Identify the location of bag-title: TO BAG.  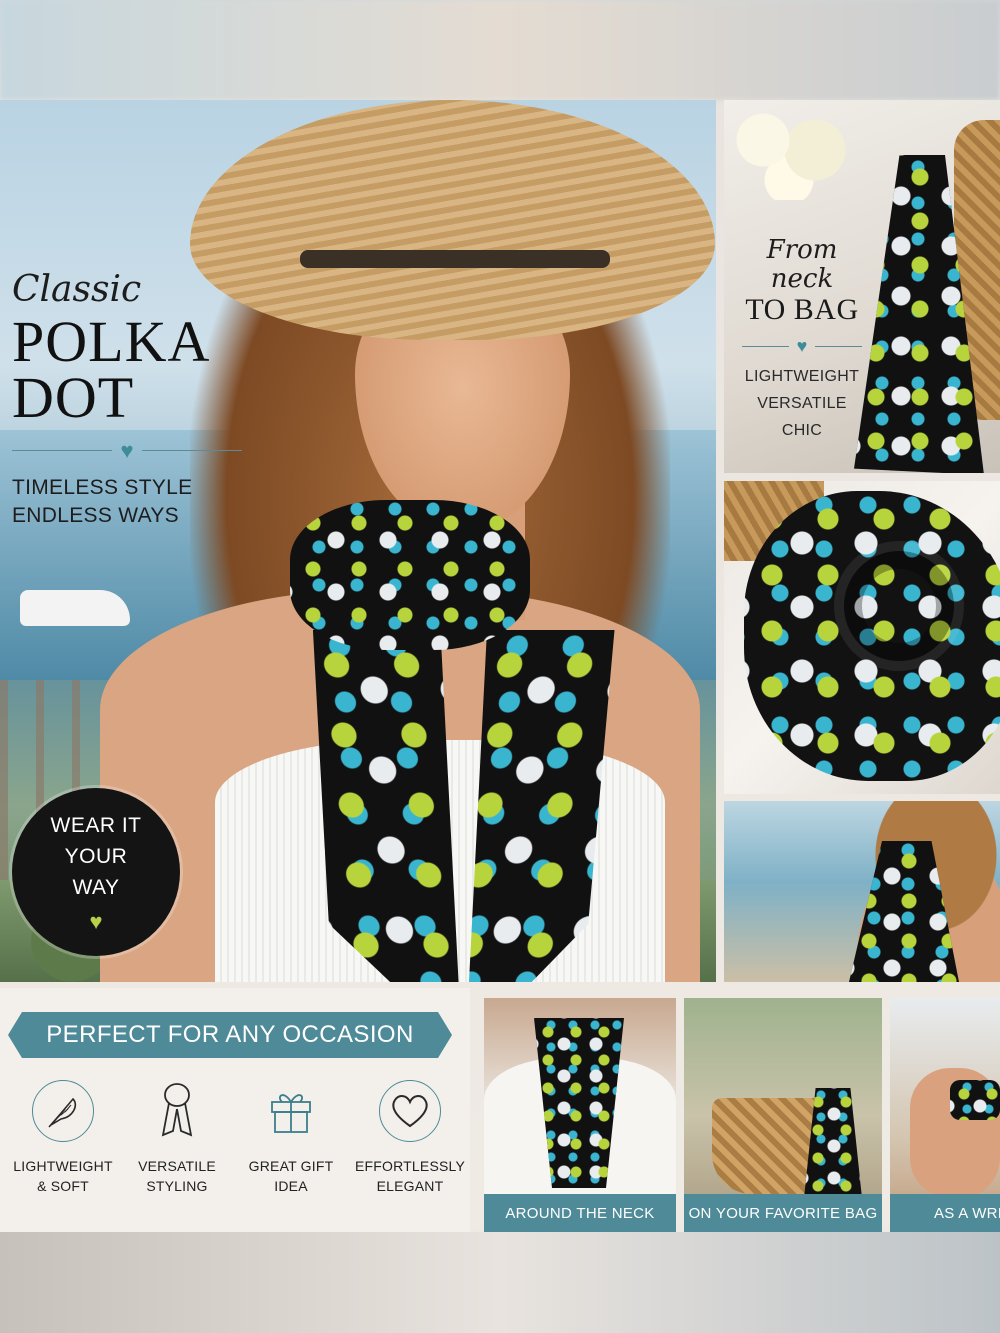
(802, 310).